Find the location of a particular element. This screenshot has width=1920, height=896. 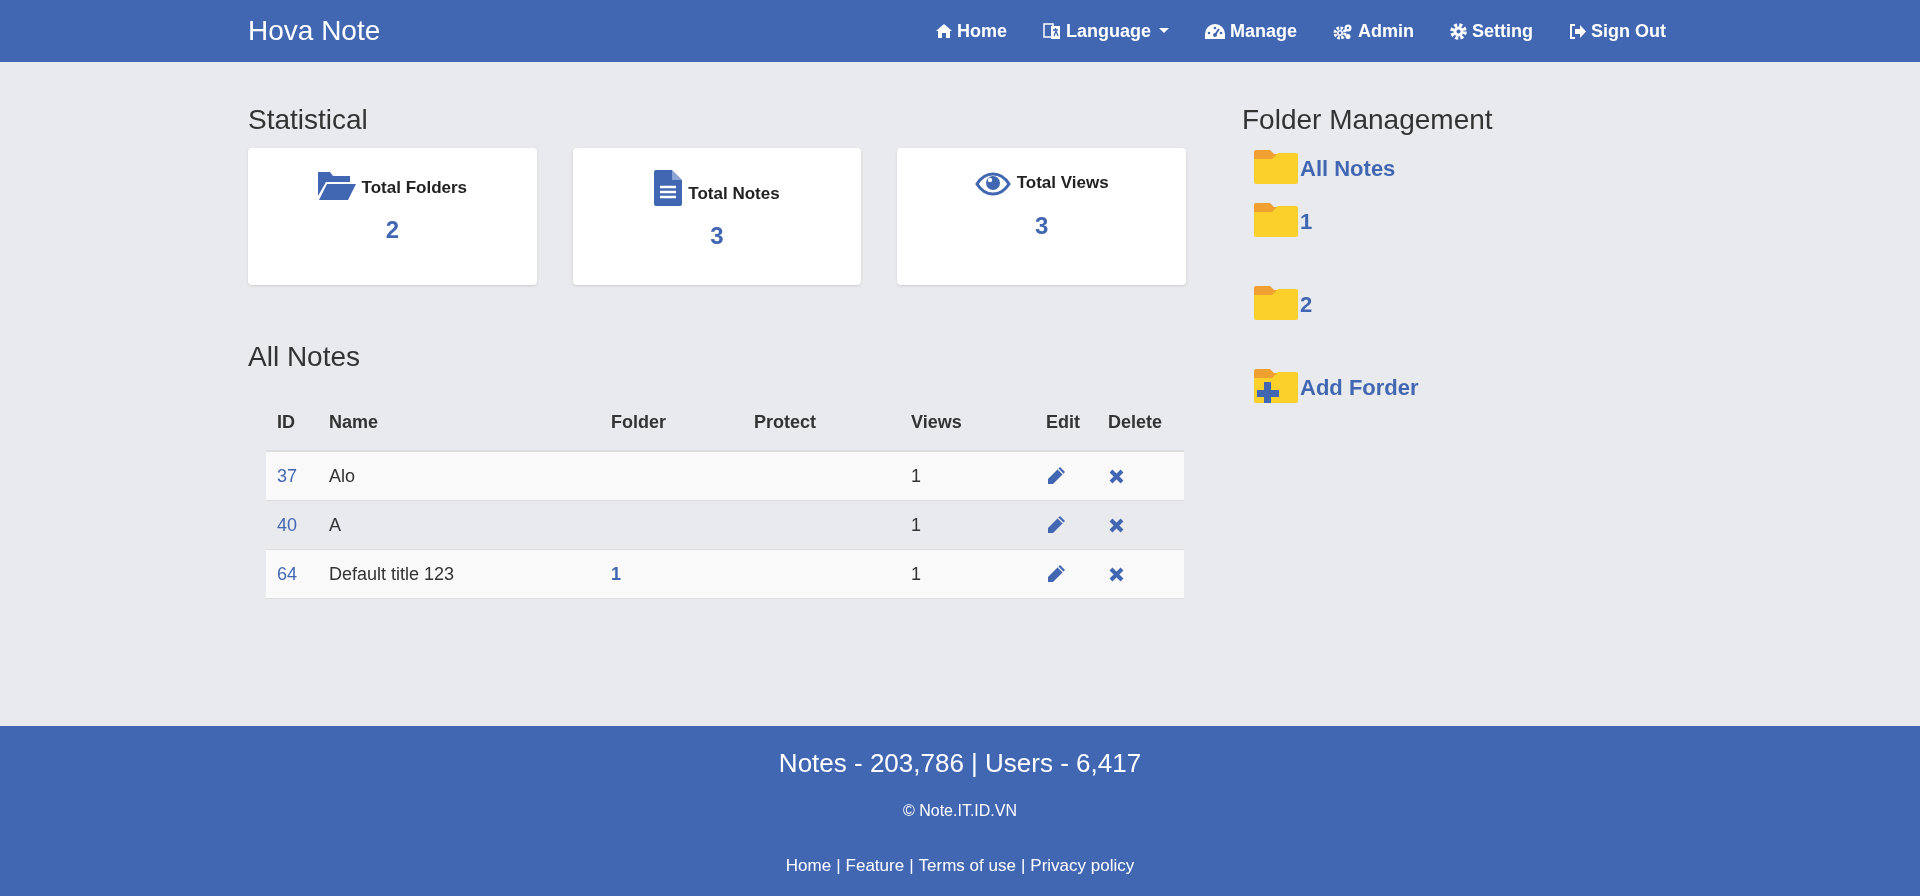

settings-icon is located at coordinates (1458, 31).